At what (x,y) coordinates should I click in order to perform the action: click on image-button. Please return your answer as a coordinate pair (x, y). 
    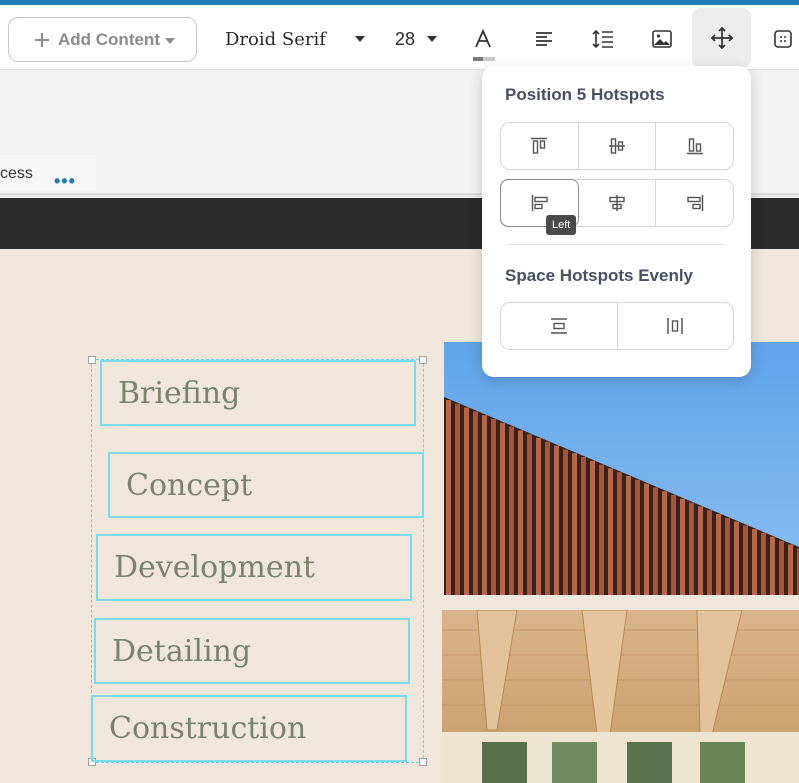
    Looking at the image, I should click on (662, 39).